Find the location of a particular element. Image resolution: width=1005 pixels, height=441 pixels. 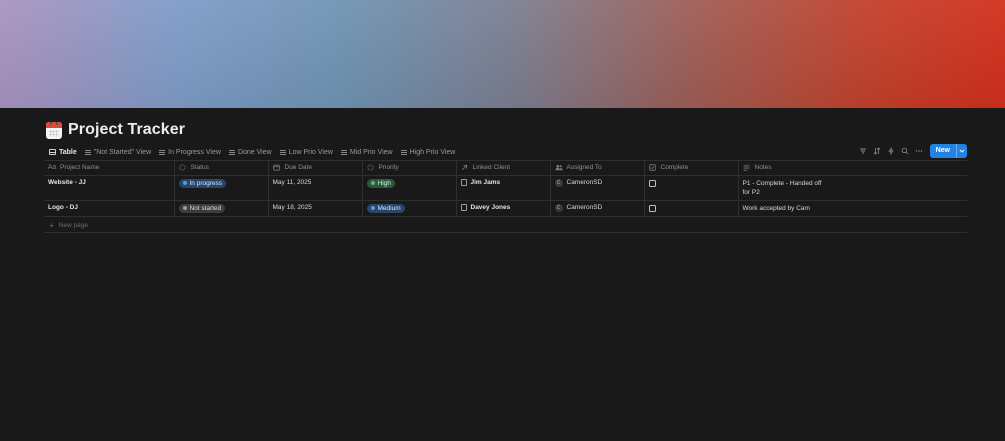

notes-text: Work accepted by Cam is located at coordinates (853, 208).